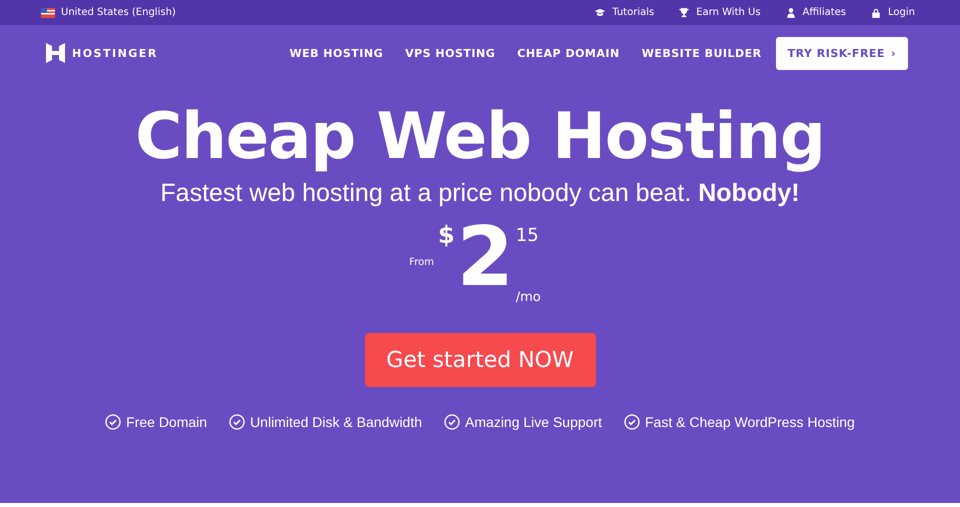 This screenshot has width=960, height=507. Describe the element at coordinates (480, 193) in the screenshot. I see `hero-subtitle: Fastest web hosting at a price nobody can beat. Nobody!` at that location.